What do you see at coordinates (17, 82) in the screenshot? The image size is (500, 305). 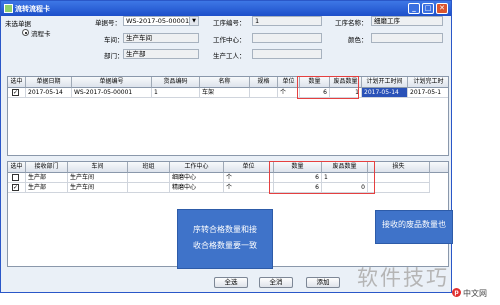 I see `upper-col-header: 选中` at bounding box center [17, 82].